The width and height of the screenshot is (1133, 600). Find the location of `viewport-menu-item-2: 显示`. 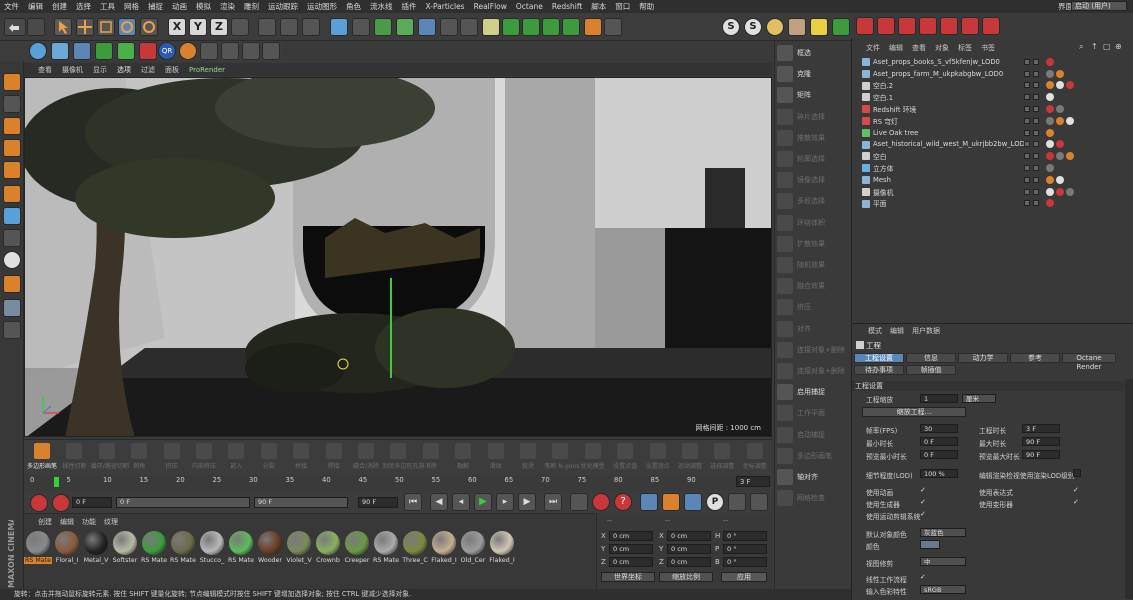

viewport-menu-item-2: 显示 is located at coordinates (100, 70).